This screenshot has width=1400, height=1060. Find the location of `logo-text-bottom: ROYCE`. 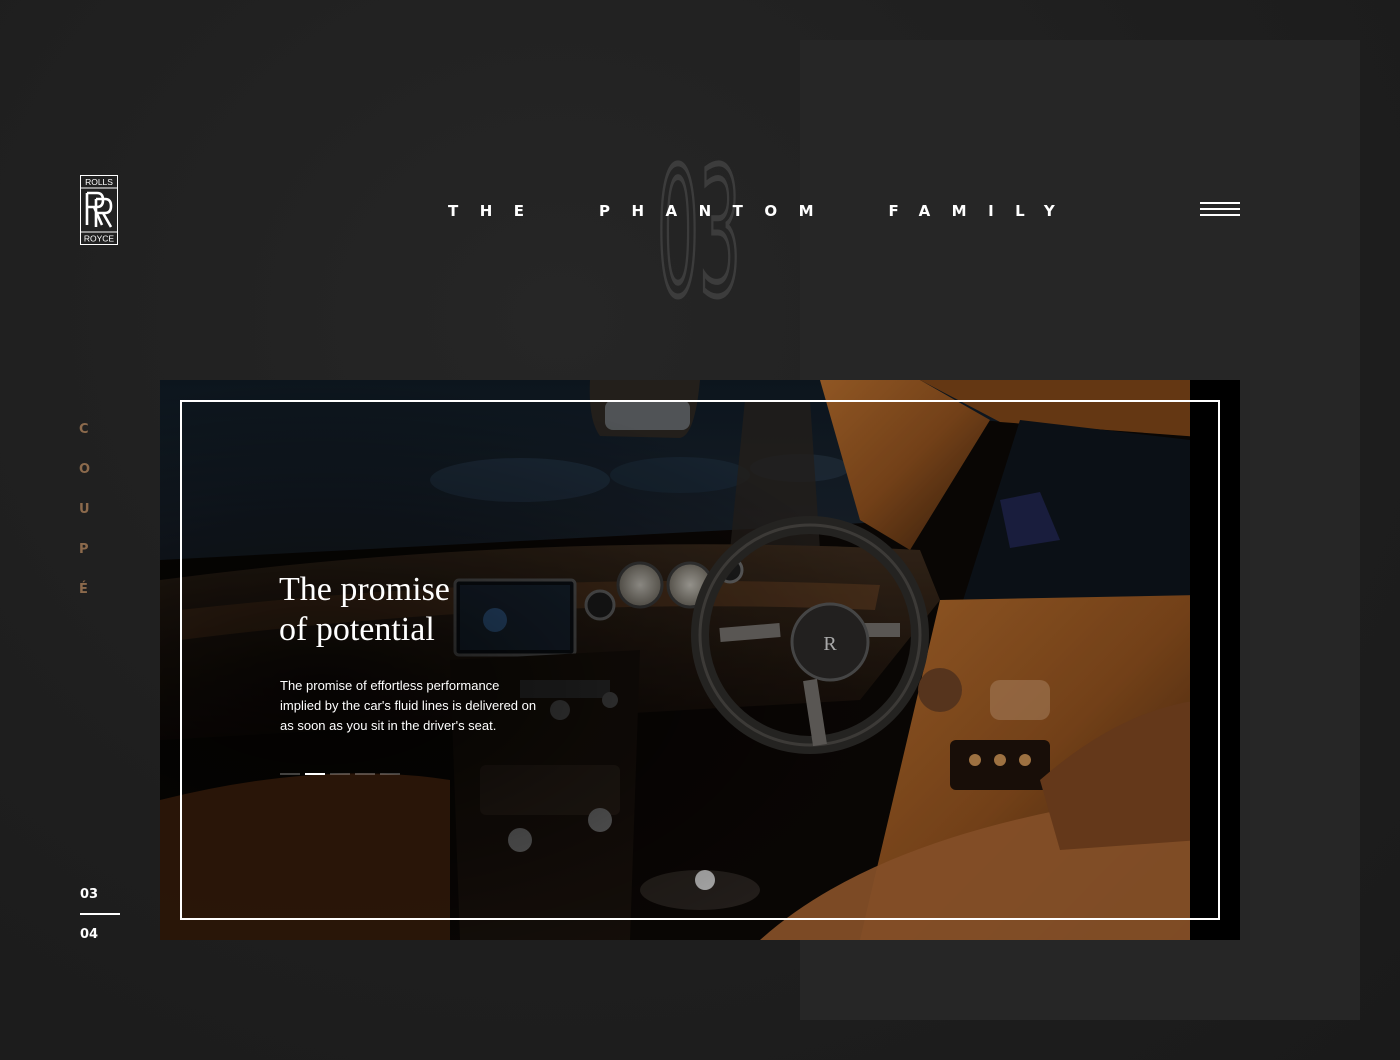

logo-text-bottom: ROYCE is located at coordinates (99, 239).